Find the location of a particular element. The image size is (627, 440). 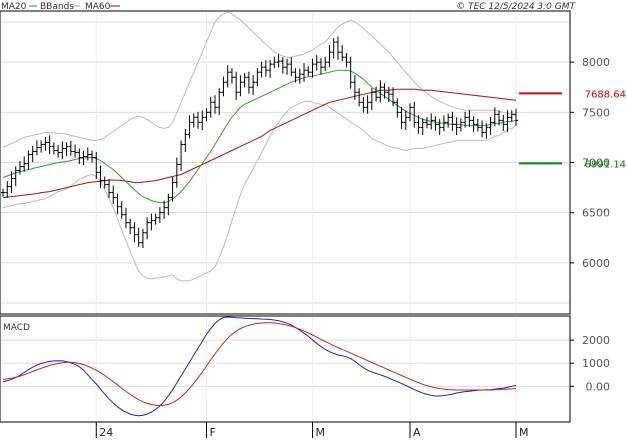

price-tick-label: 6000 is located at coordinates (596, 263).